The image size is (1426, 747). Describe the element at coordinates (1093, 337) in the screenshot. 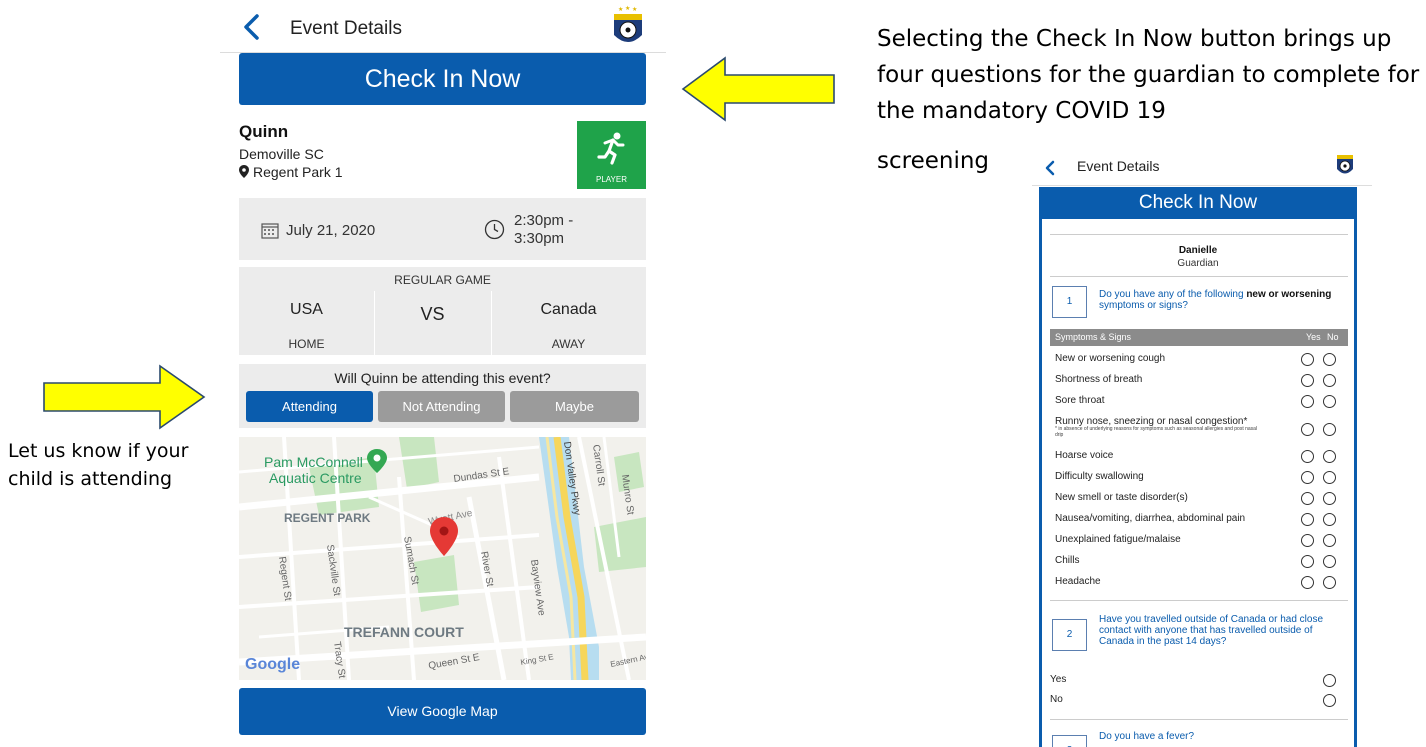

I see `column-header: Symptoms & Signs` at that location.